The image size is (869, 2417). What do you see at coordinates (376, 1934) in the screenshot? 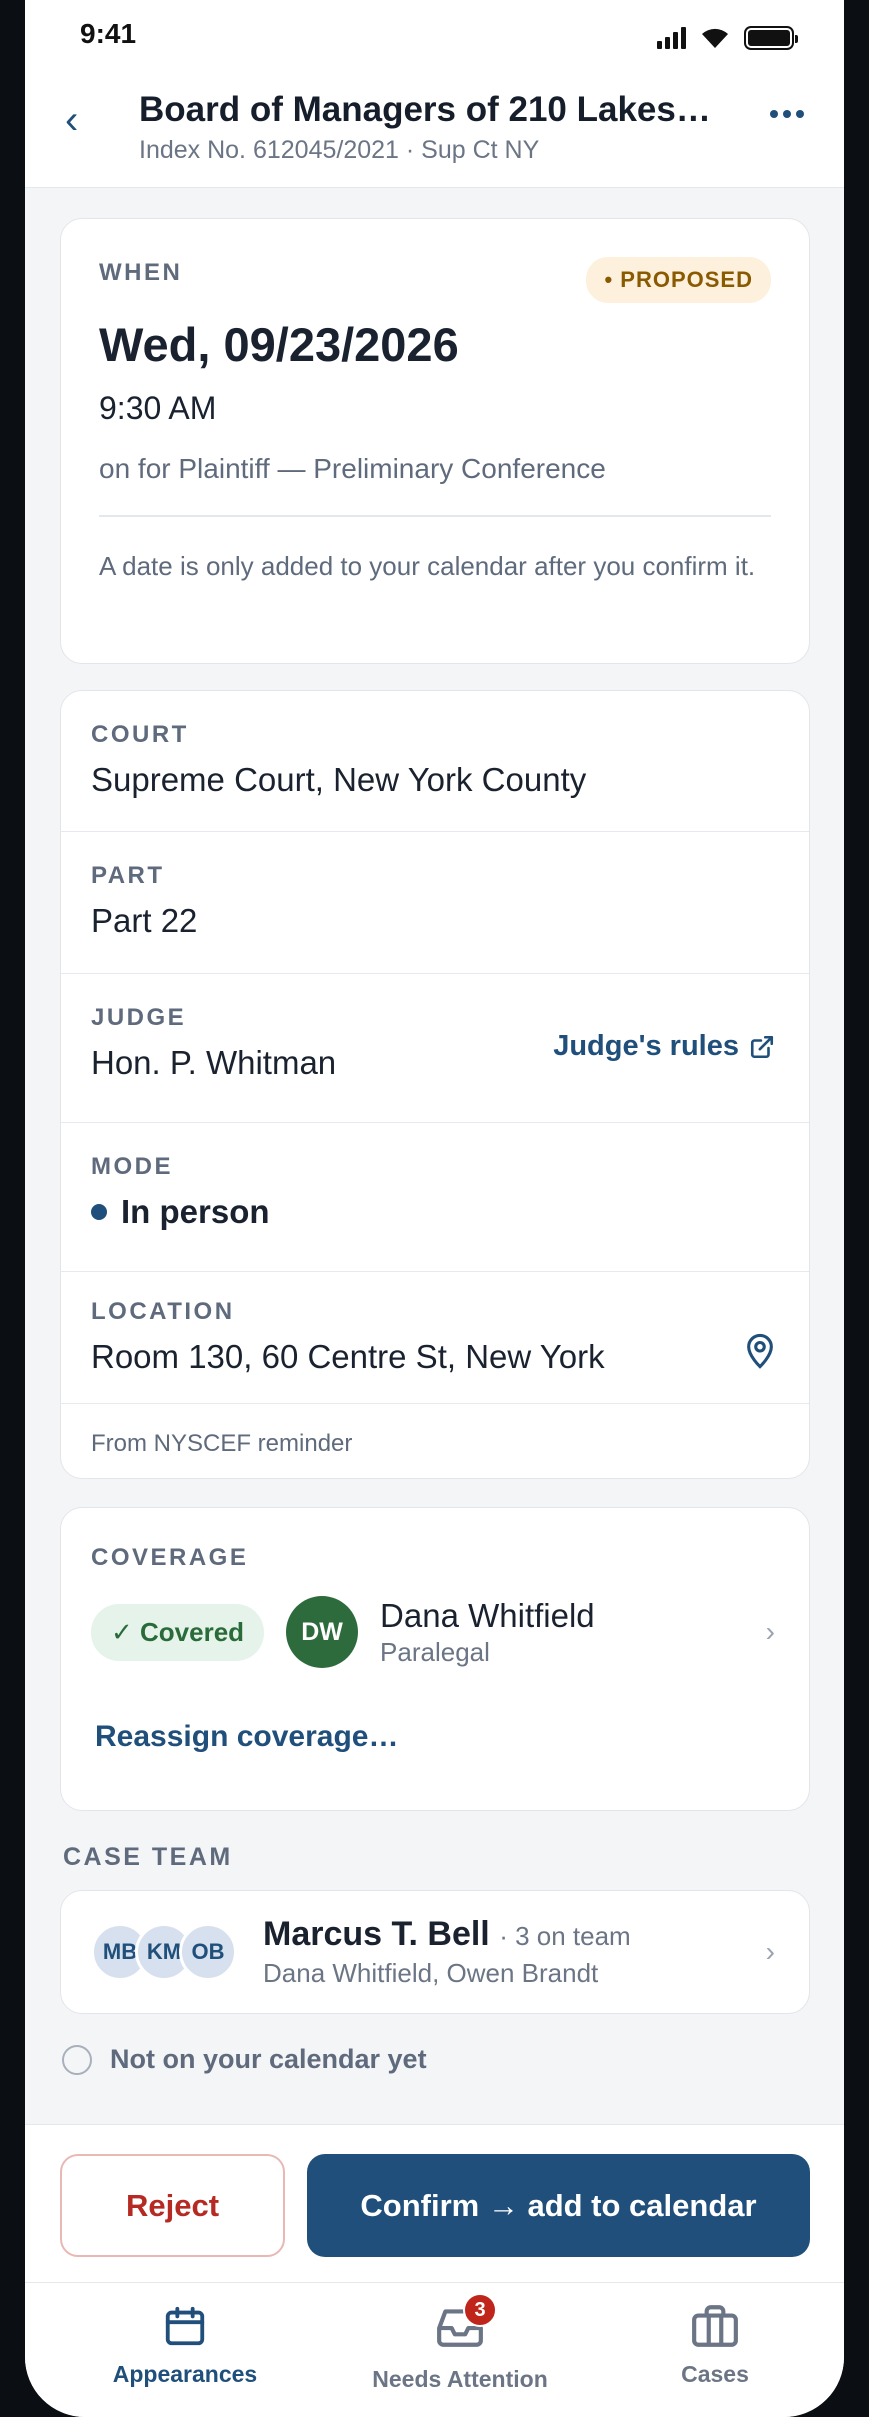
I see `team-lead-name: Marcus T. Bell` at bounding box center [376, 1934].